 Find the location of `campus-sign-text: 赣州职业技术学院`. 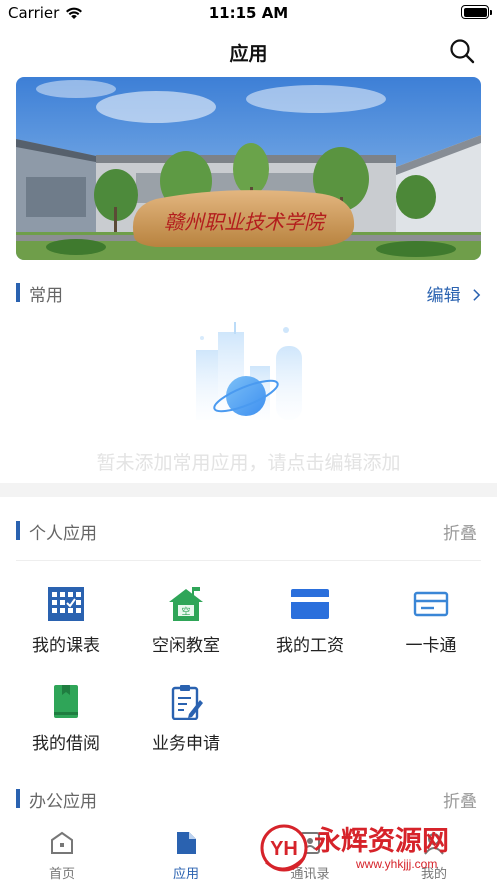

campus-sign-text: 赣州职业技术学院 is located at coordinates (245, 222).